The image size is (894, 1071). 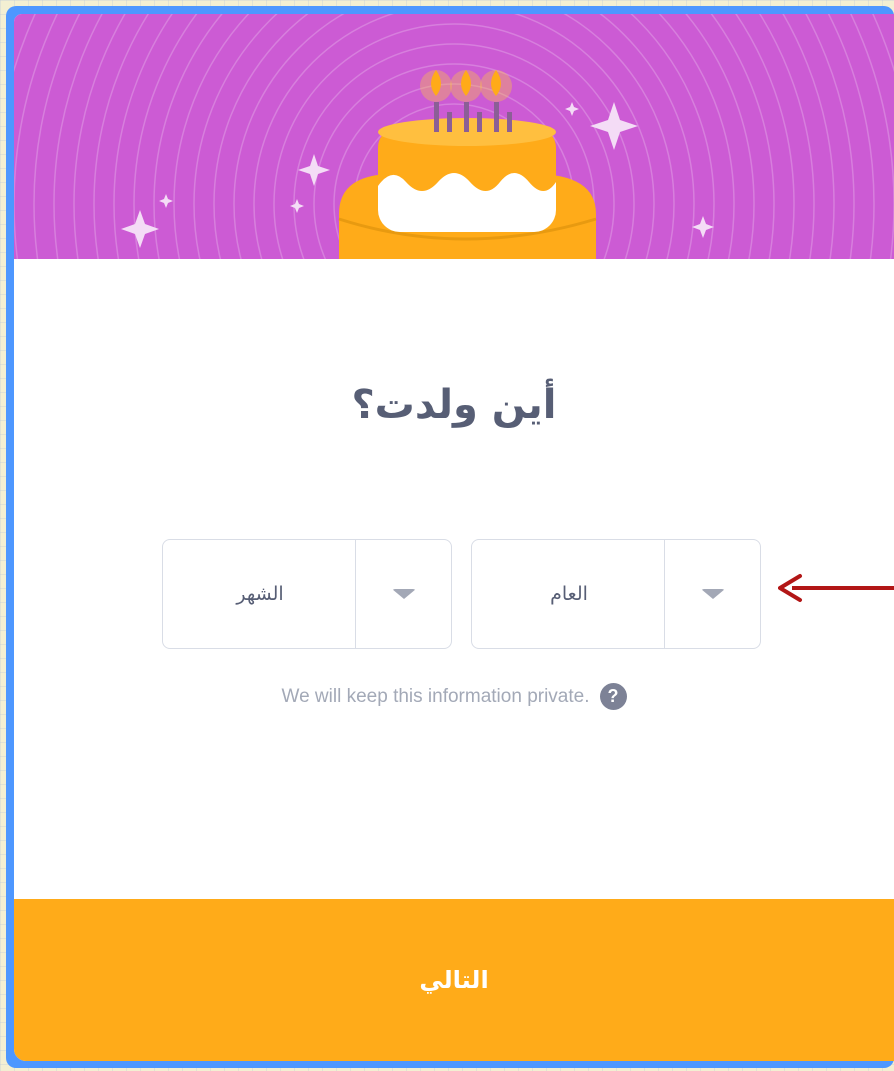 What do you see at coordinates (616, 594) in the screenshot?
I see `year-select: العام` at bounding box center [616, 594].